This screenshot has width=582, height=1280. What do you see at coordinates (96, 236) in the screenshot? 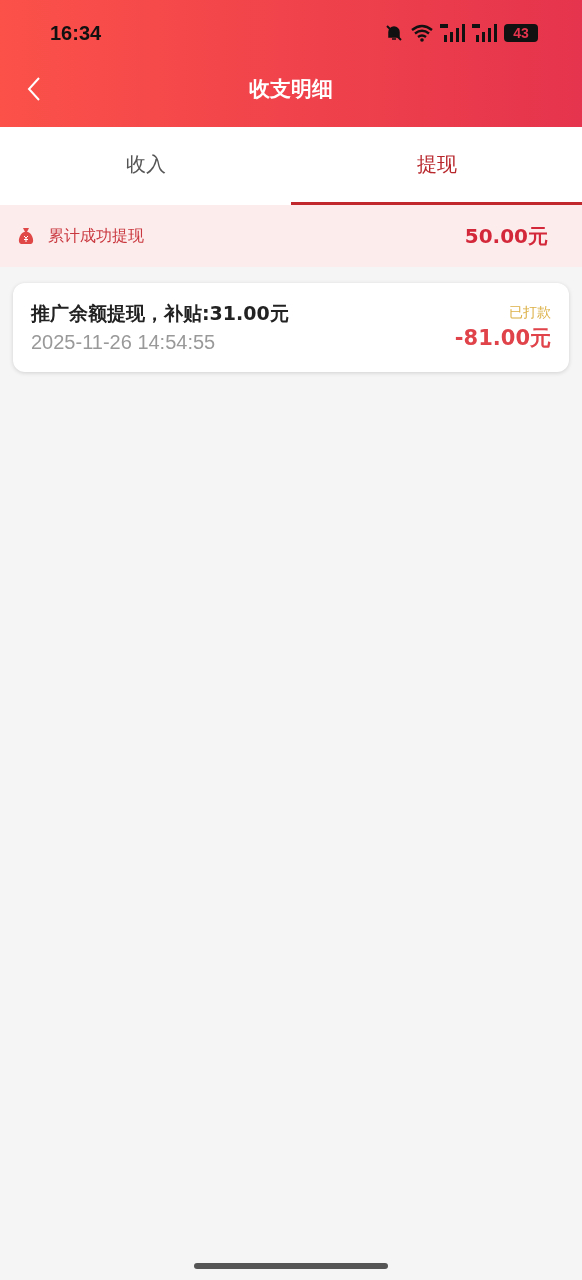
I see `summary-label: 累计成功提现` at bounding box center [96, 236].